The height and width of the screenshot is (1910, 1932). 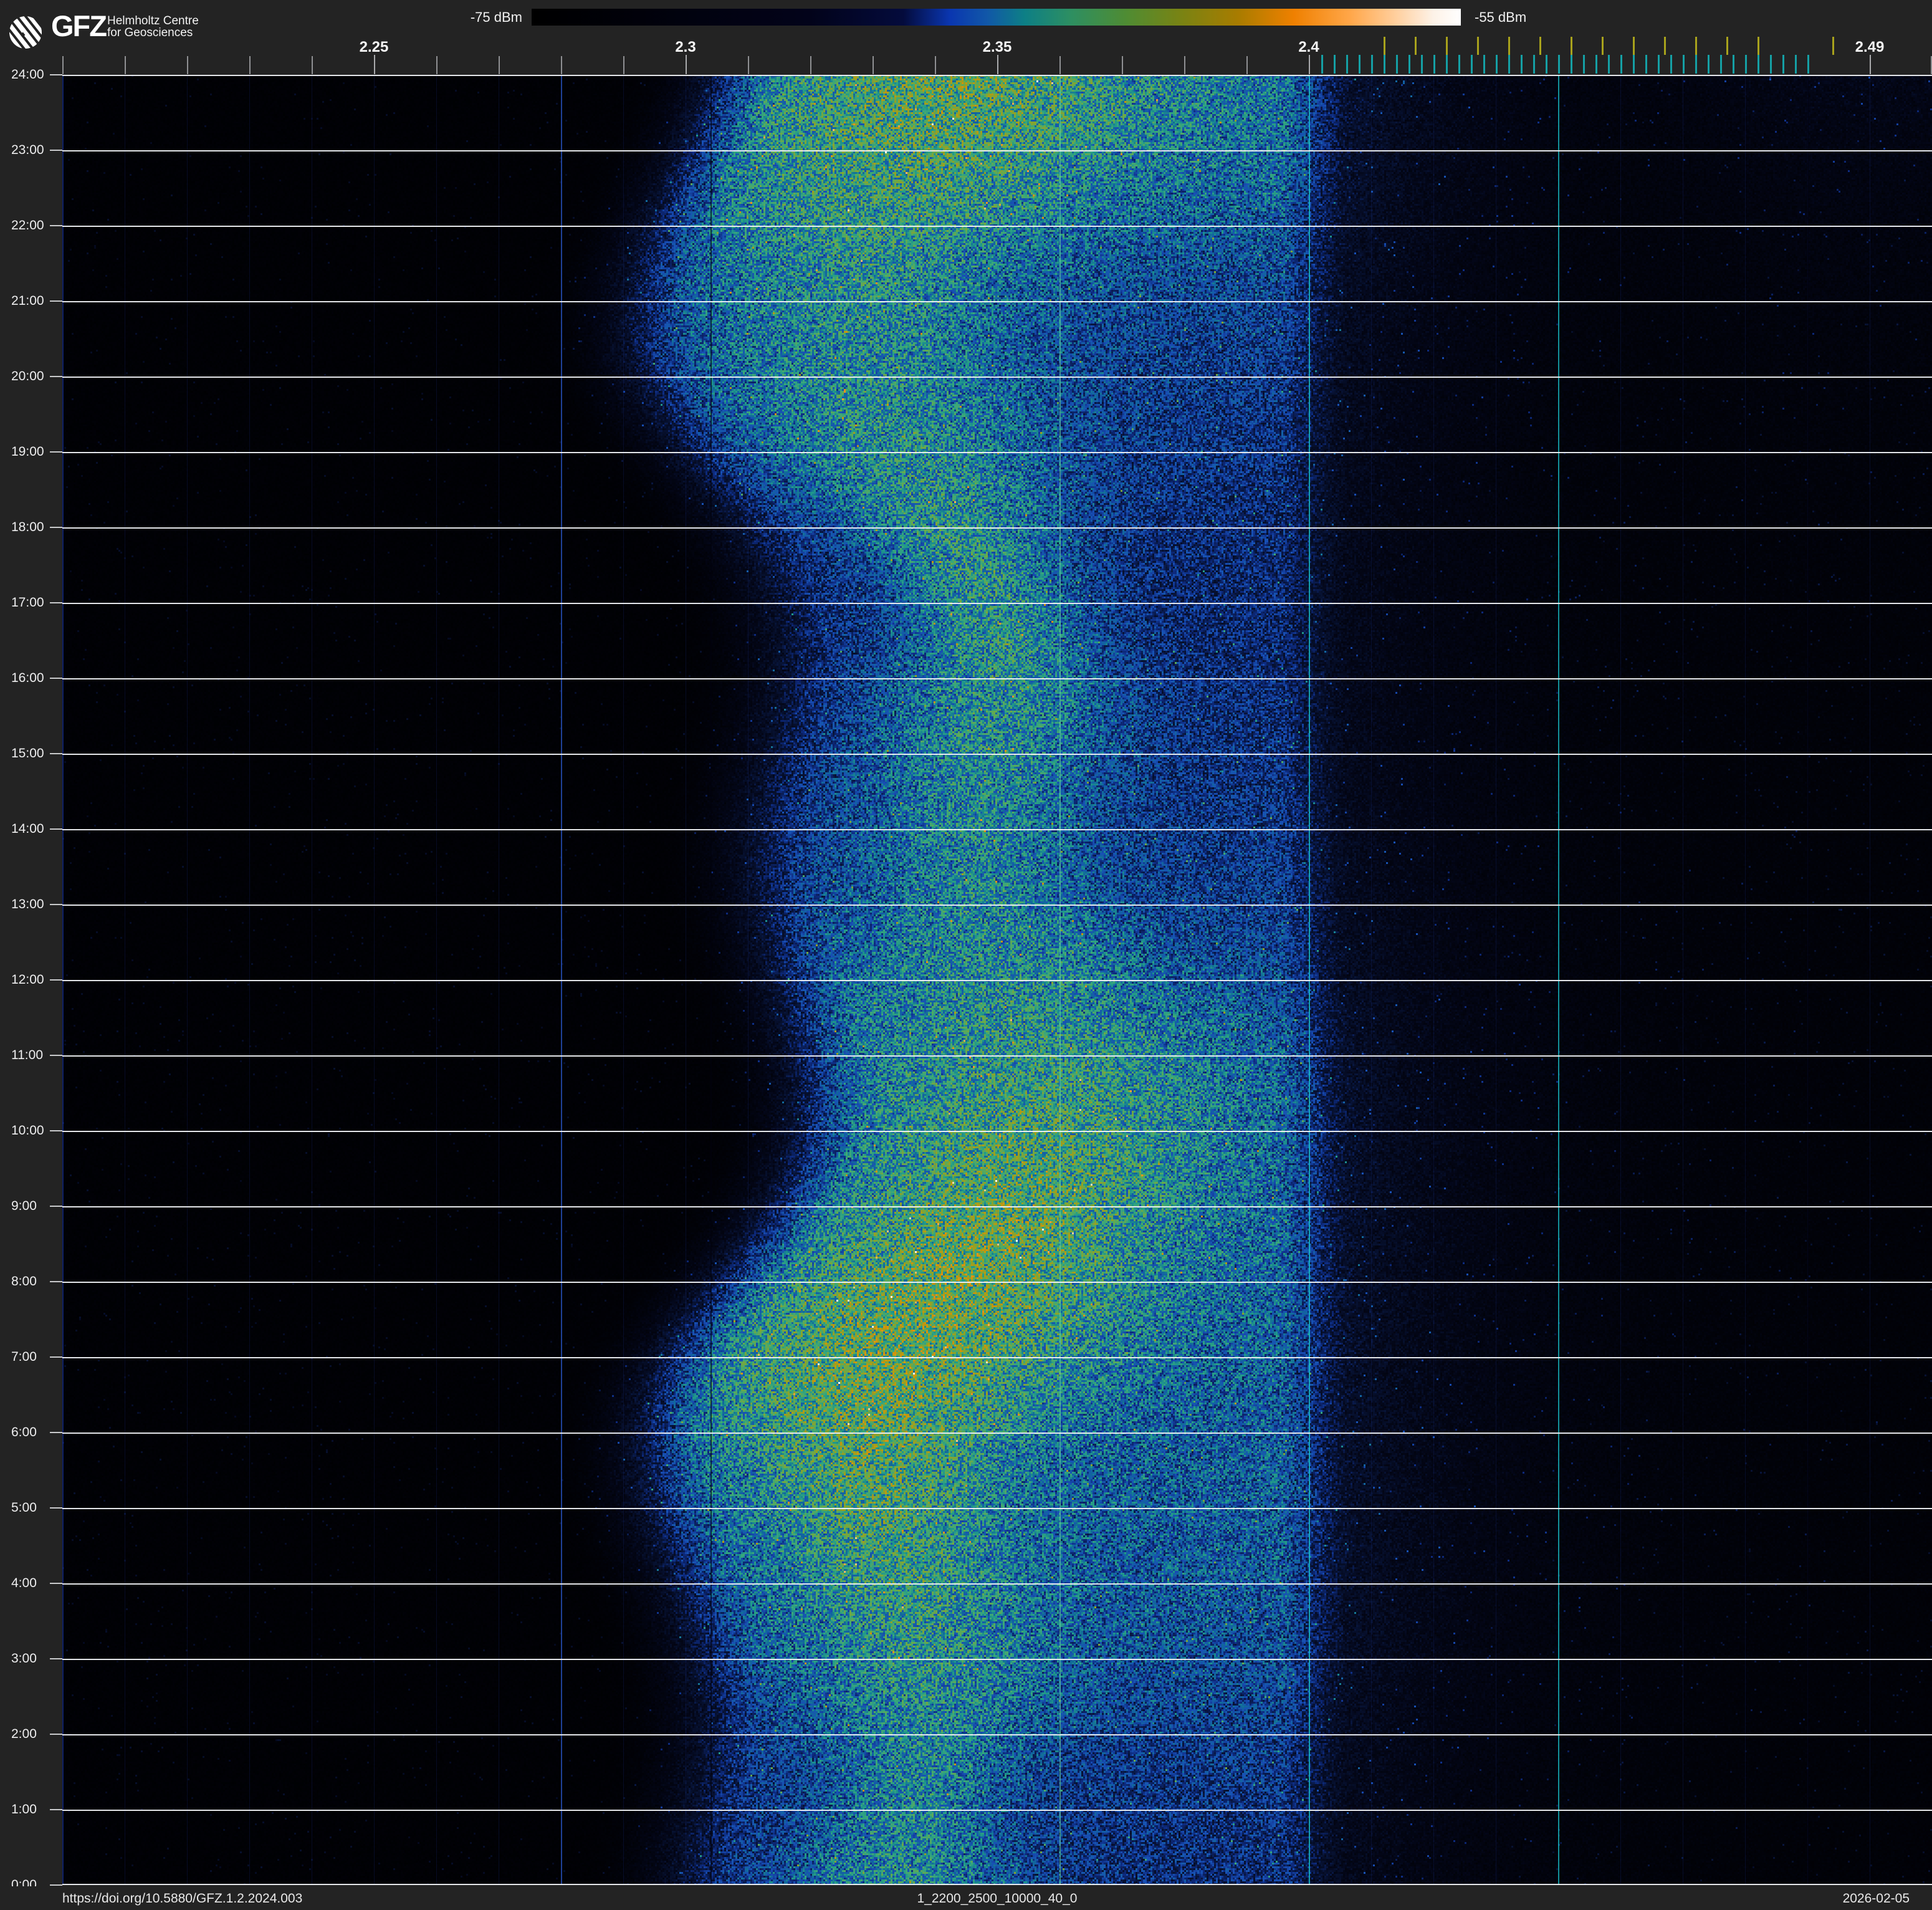 I want to click on hour-label: 19:00, so click(x=27, y=451).